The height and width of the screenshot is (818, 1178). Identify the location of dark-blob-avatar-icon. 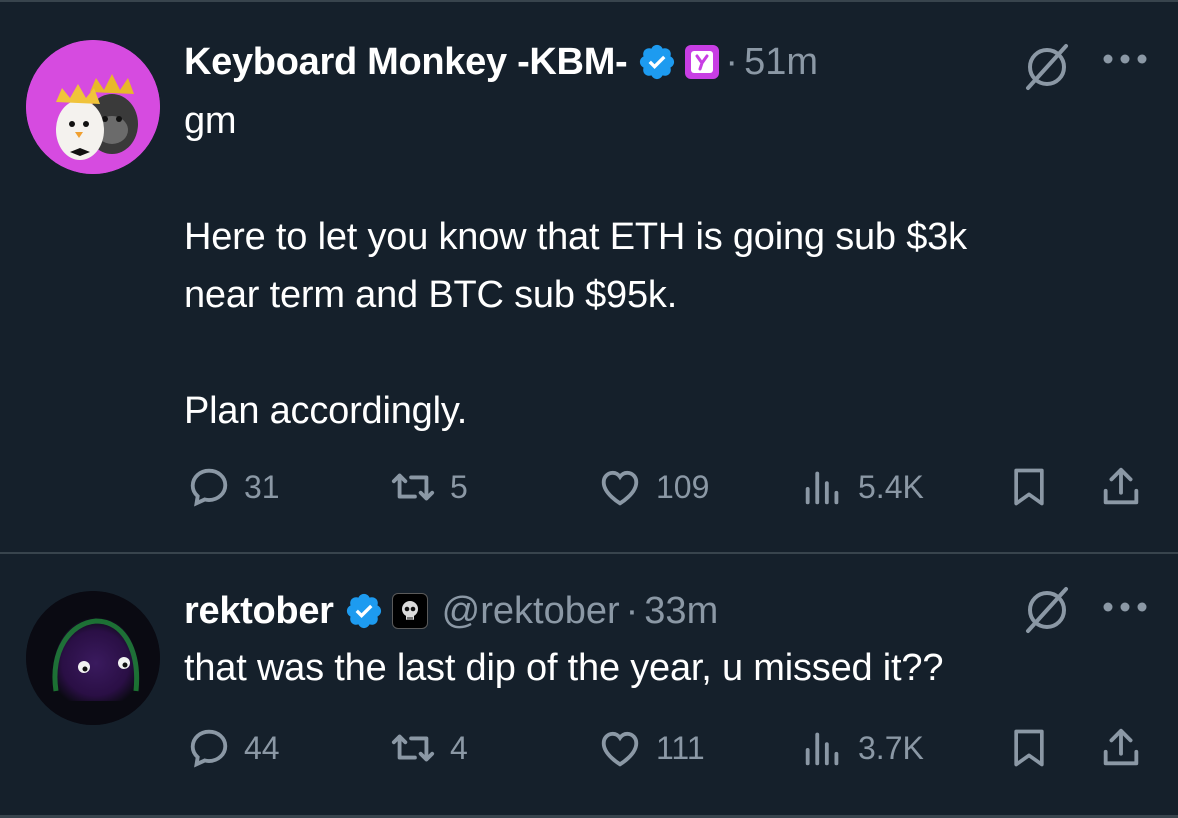
(93, 658).